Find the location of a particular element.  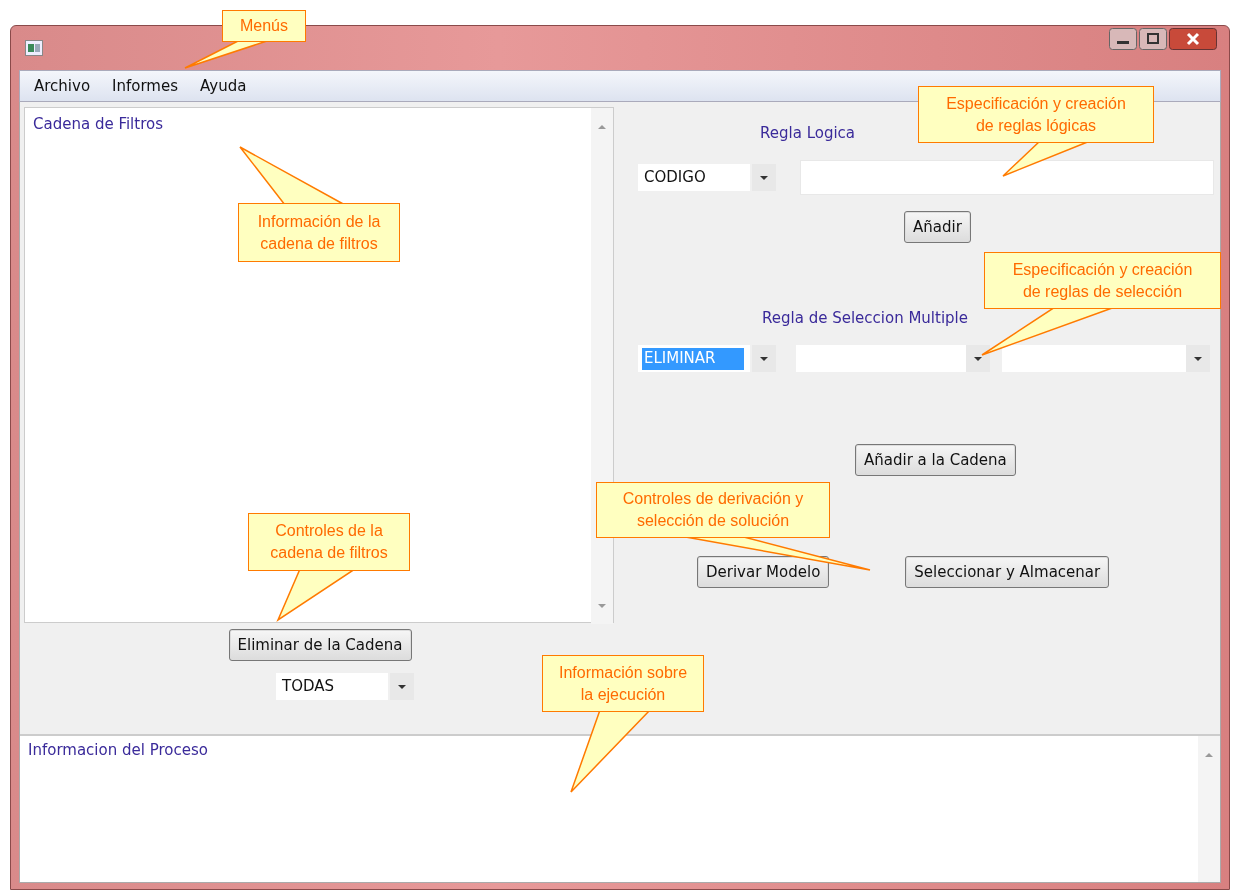

app-icon is located at coordinates (34, 48).